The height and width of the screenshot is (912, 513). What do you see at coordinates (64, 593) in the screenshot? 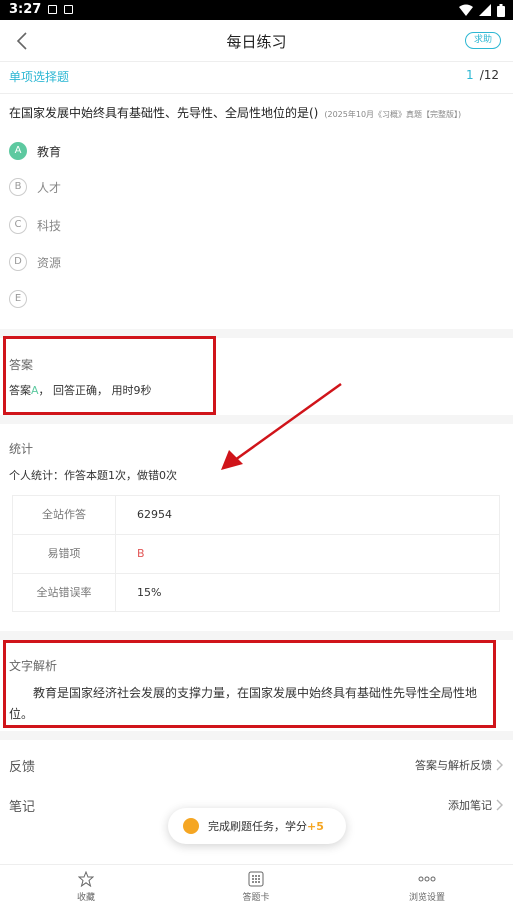
I see `stats-label: 全站错误率` at bounding box center [64, 593].